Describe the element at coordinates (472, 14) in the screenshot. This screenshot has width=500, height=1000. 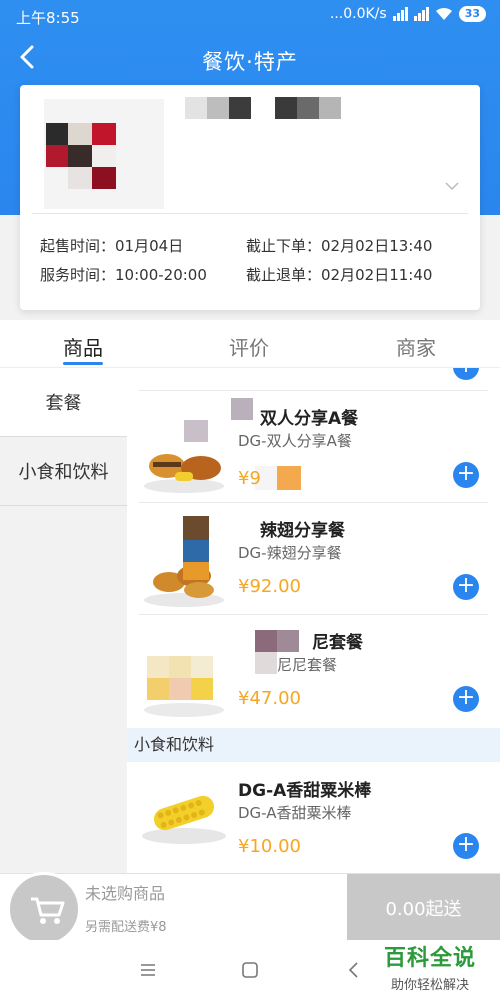
I see `battery-indicator: 33` at that location.